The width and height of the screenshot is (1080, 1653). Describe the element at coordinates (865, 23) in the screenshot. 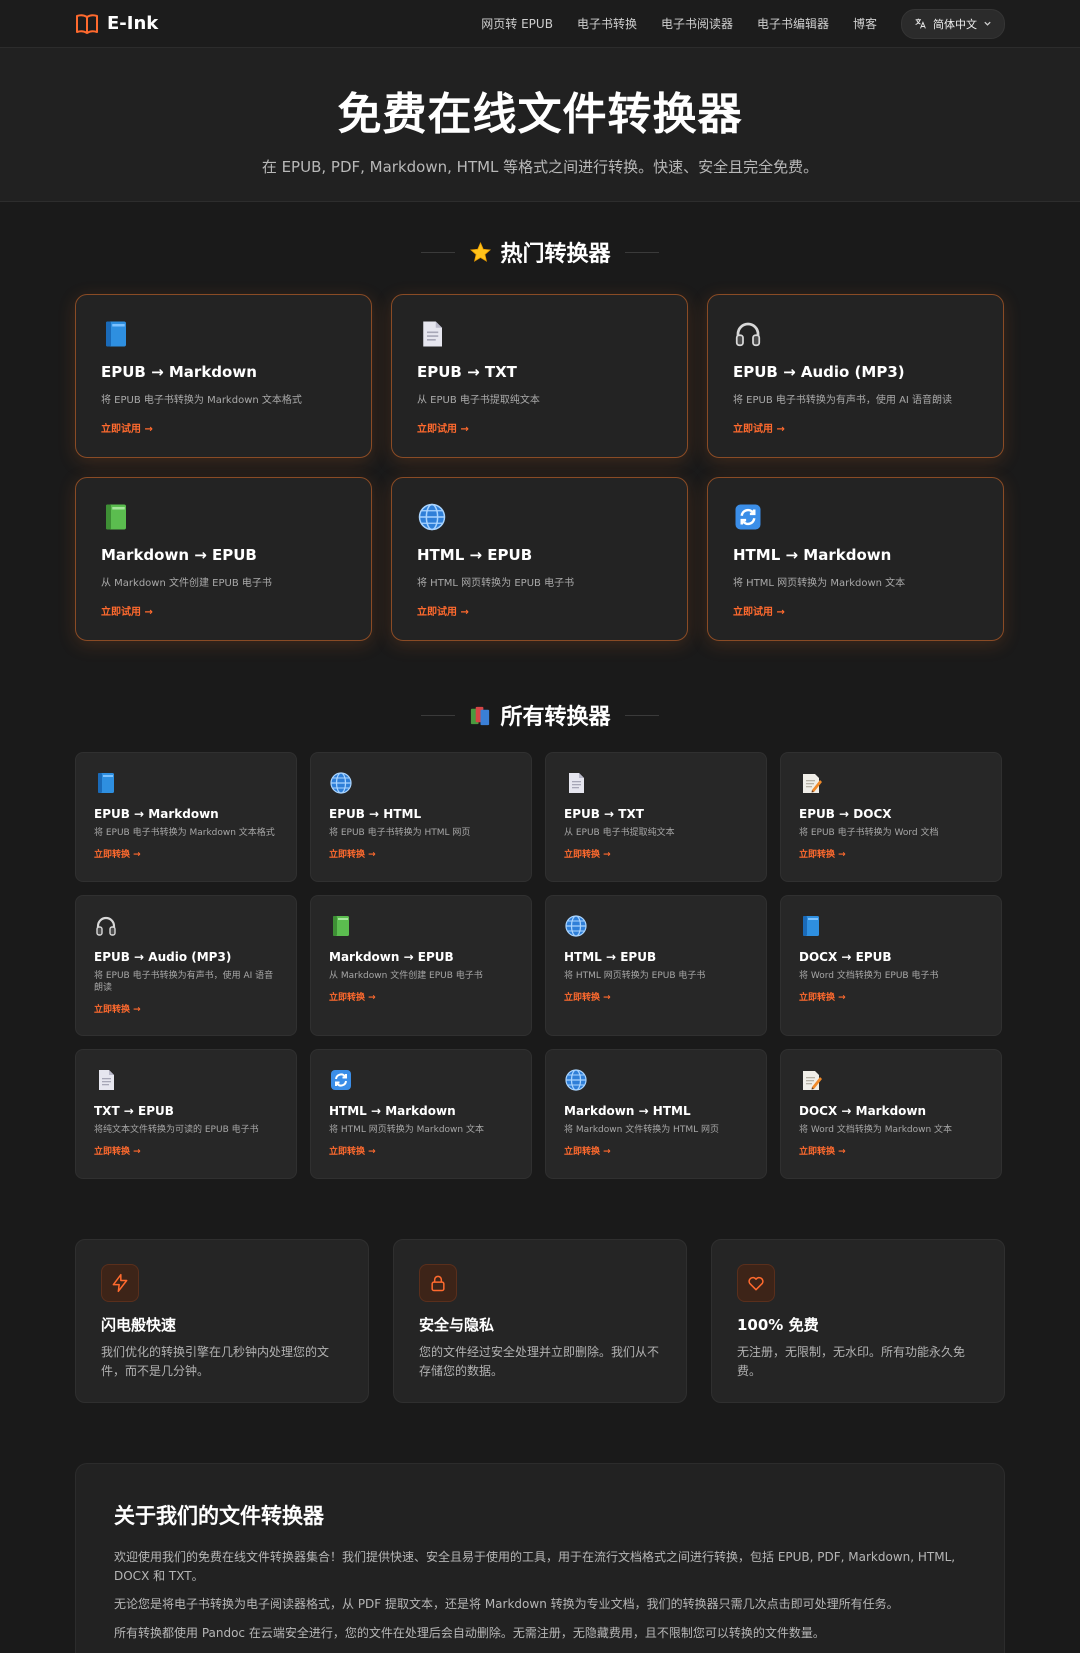

I see `nav-link-blog: 博客` at that location.